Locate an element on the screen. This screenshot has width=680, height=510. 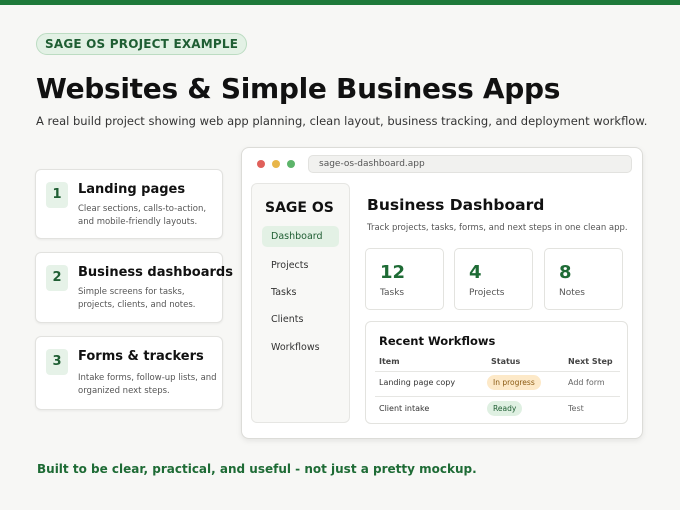
page-title: Websites & Simple Business Apps is located at coordinates (298, 88).